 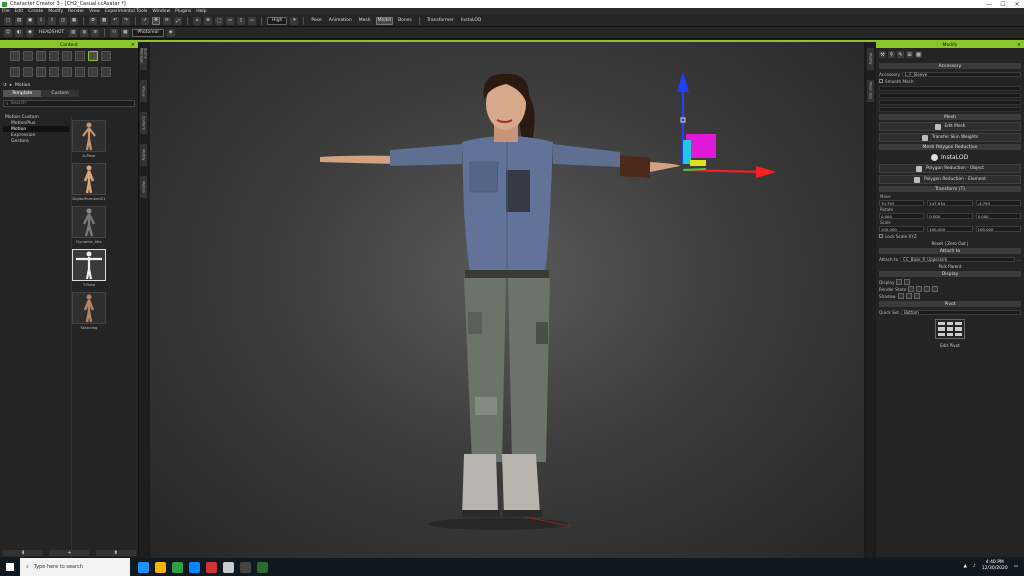 I want to click on vtab-mesh-ops: Mesh Ops, so click(x=870, y=91).